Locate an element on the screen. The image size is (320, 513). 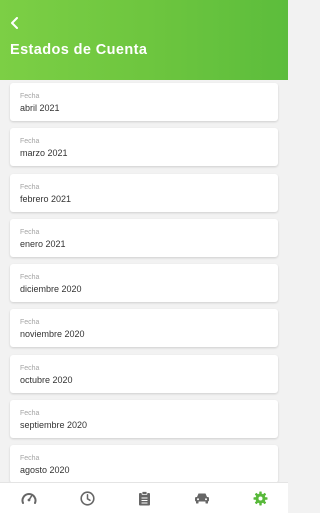
page-title: Estados de Cuenta is located at coordinates (79, 50).